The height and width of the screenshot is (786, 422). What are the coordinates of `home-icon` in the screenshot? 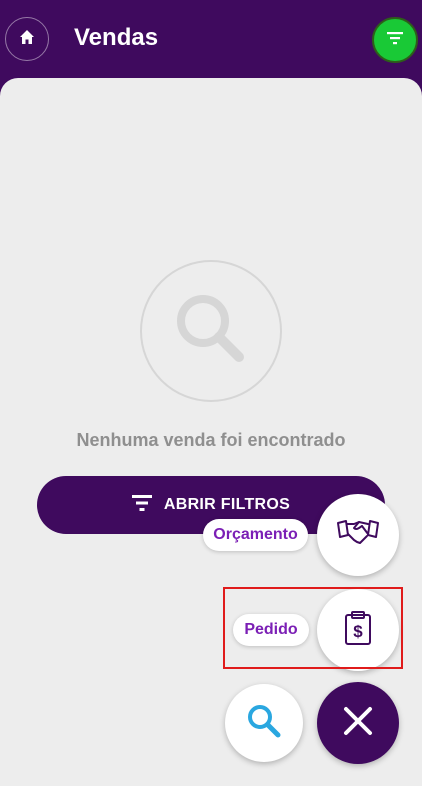 It's located at (27, 39).